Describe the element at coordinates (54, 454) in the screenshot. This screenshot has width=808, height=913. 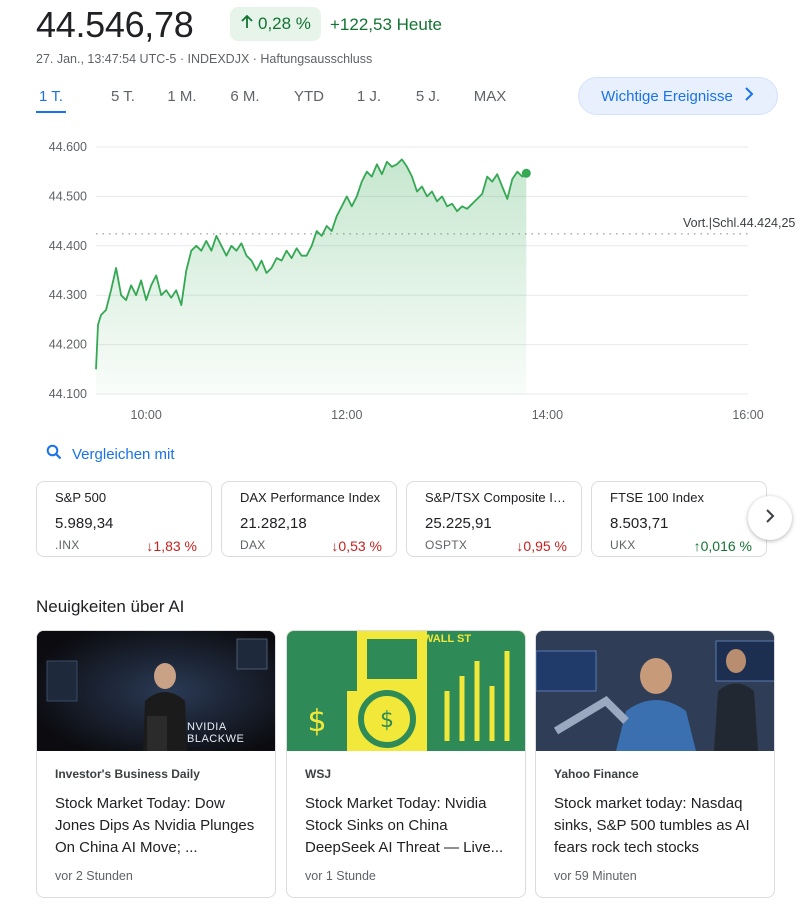
I see `search-icon` at that location.